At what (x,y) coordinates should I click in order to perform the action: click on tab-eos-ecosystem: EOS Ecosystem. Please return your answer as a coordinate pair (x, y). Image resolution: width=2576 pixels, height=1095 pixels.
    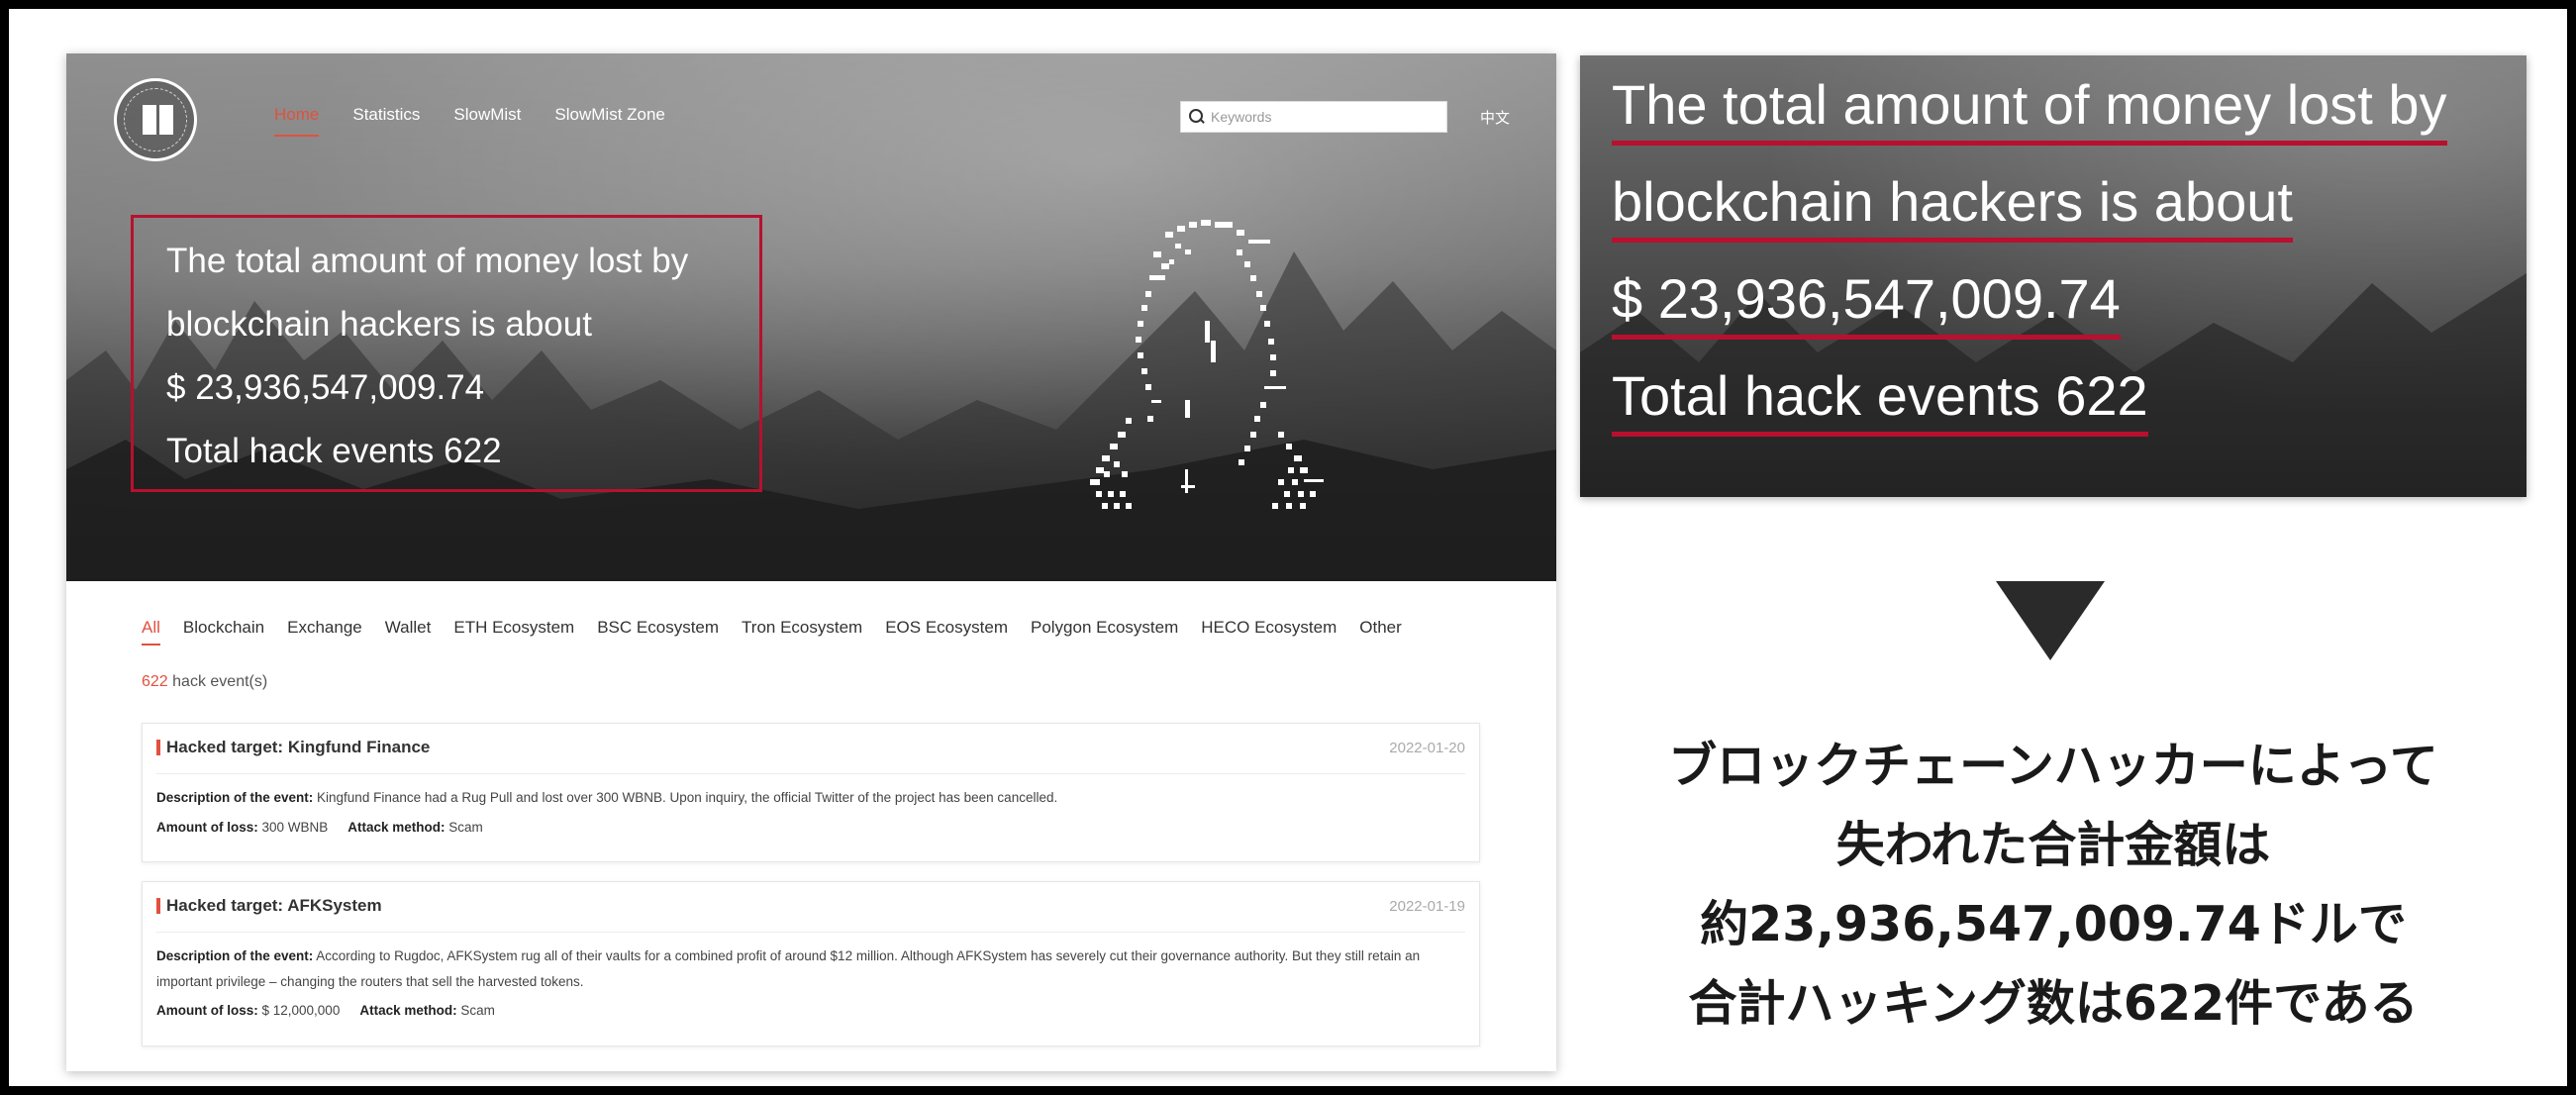
    Looking at the image, I should click on (947, 632).